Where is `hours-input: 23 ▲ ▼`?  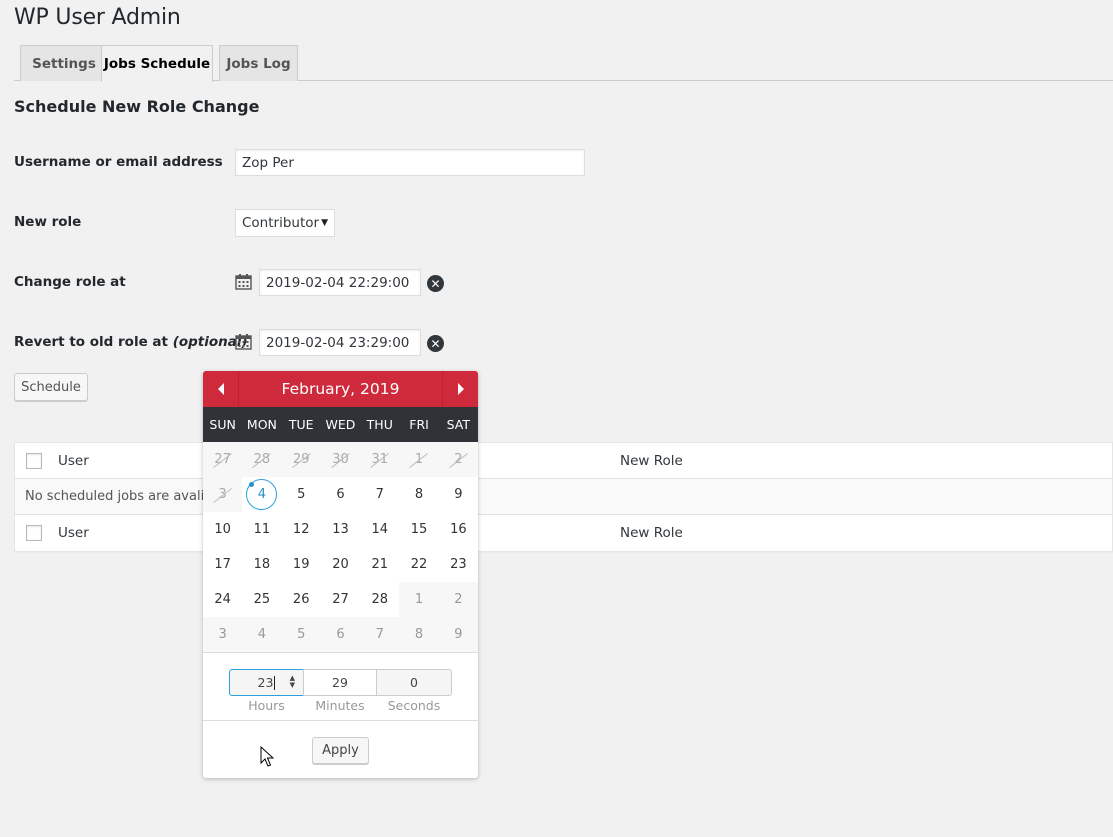
hours-input: 23 ▲ ▼ is located at coordinates (266, 682).